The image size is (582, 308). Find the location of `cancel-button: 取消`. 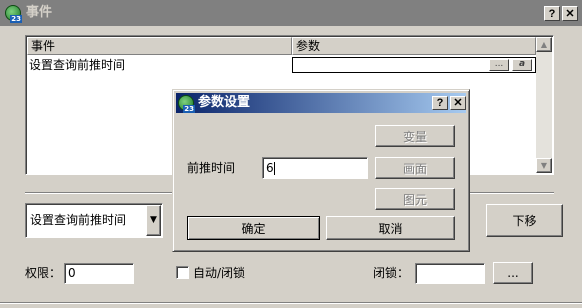

cancel-button: 取消 is located at coordinates (390, 228).